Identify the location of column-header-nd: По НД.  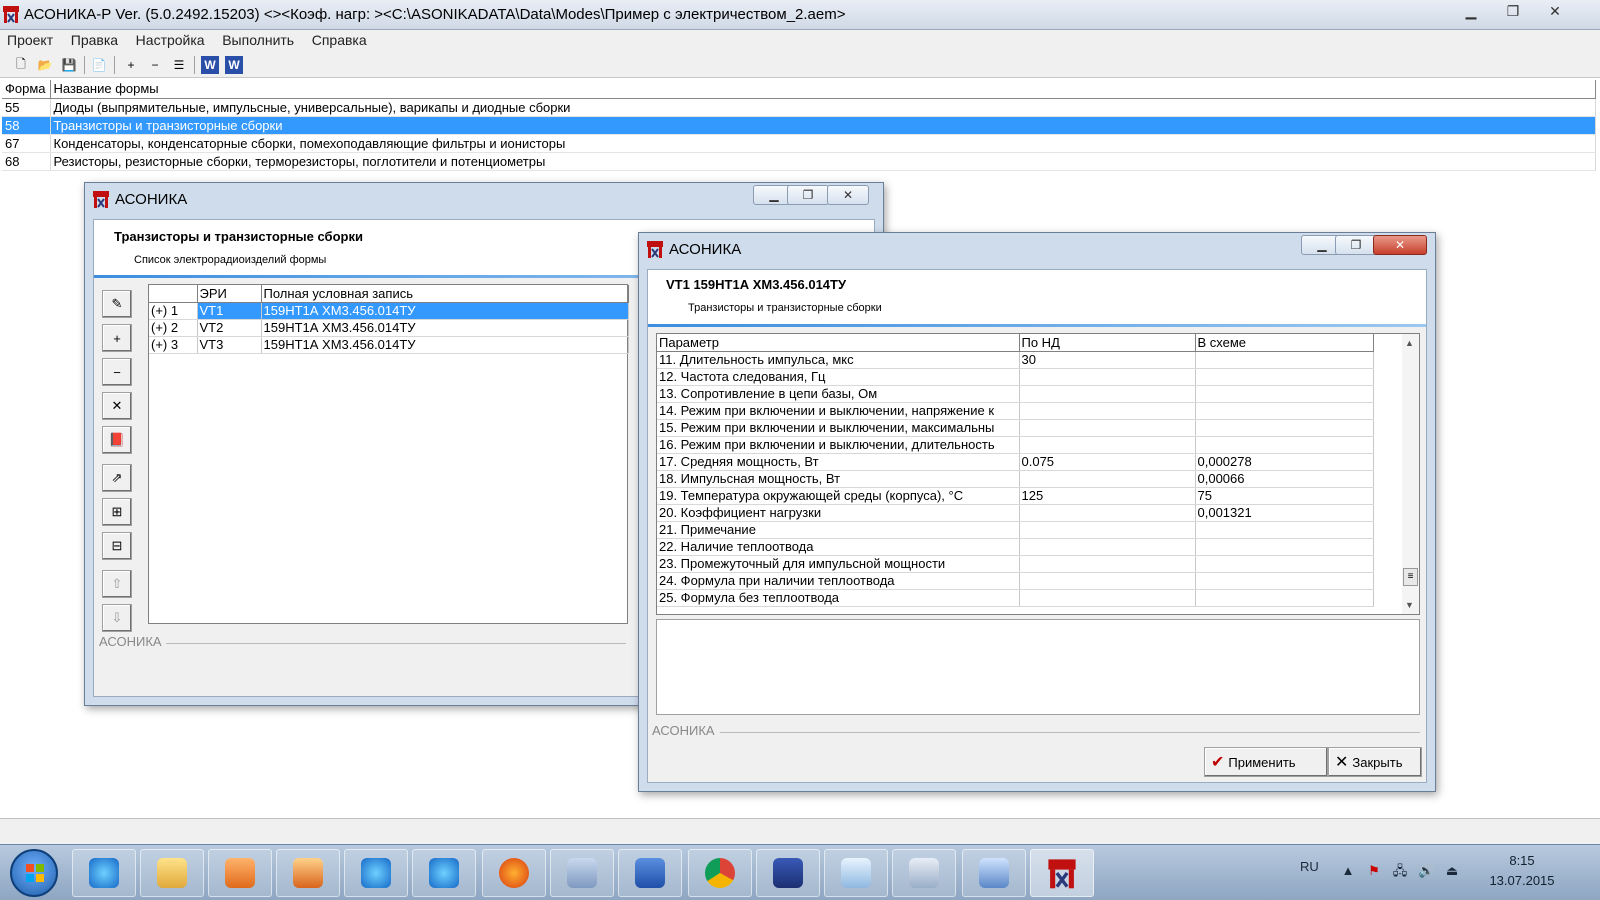
(1107, 343).